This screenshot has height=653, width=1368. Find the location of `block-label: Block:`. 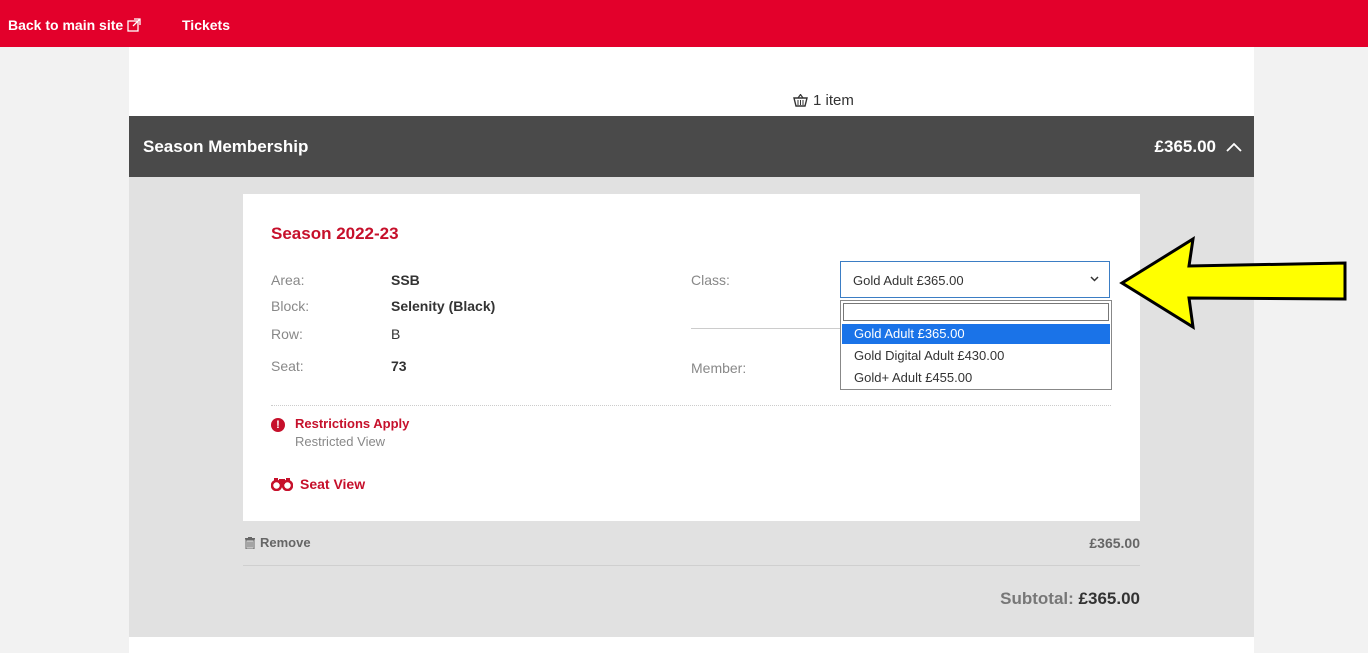

block-label: Block: is located at coordinates (290, 306).